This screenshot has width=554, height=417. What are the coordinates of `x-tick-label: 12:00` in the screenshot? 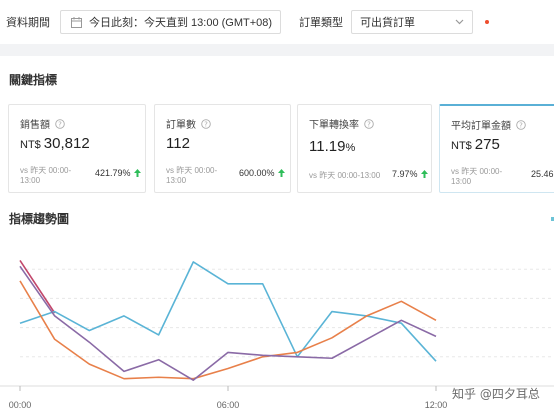 It's located at (436, 405).